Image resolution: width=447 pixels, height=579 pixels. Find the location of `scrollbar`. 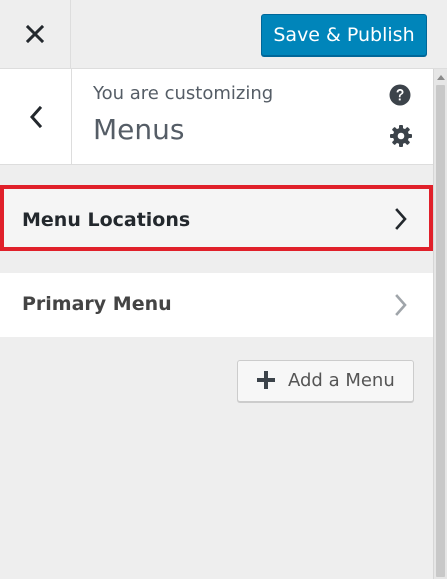

scrollbar is located at coordinates (440, 324).